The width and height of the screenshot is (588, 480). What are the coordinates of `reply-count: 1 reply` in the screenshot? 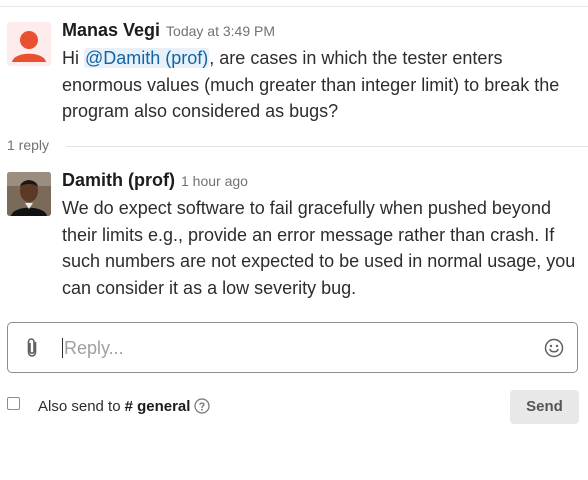 It's located at (28, 145).